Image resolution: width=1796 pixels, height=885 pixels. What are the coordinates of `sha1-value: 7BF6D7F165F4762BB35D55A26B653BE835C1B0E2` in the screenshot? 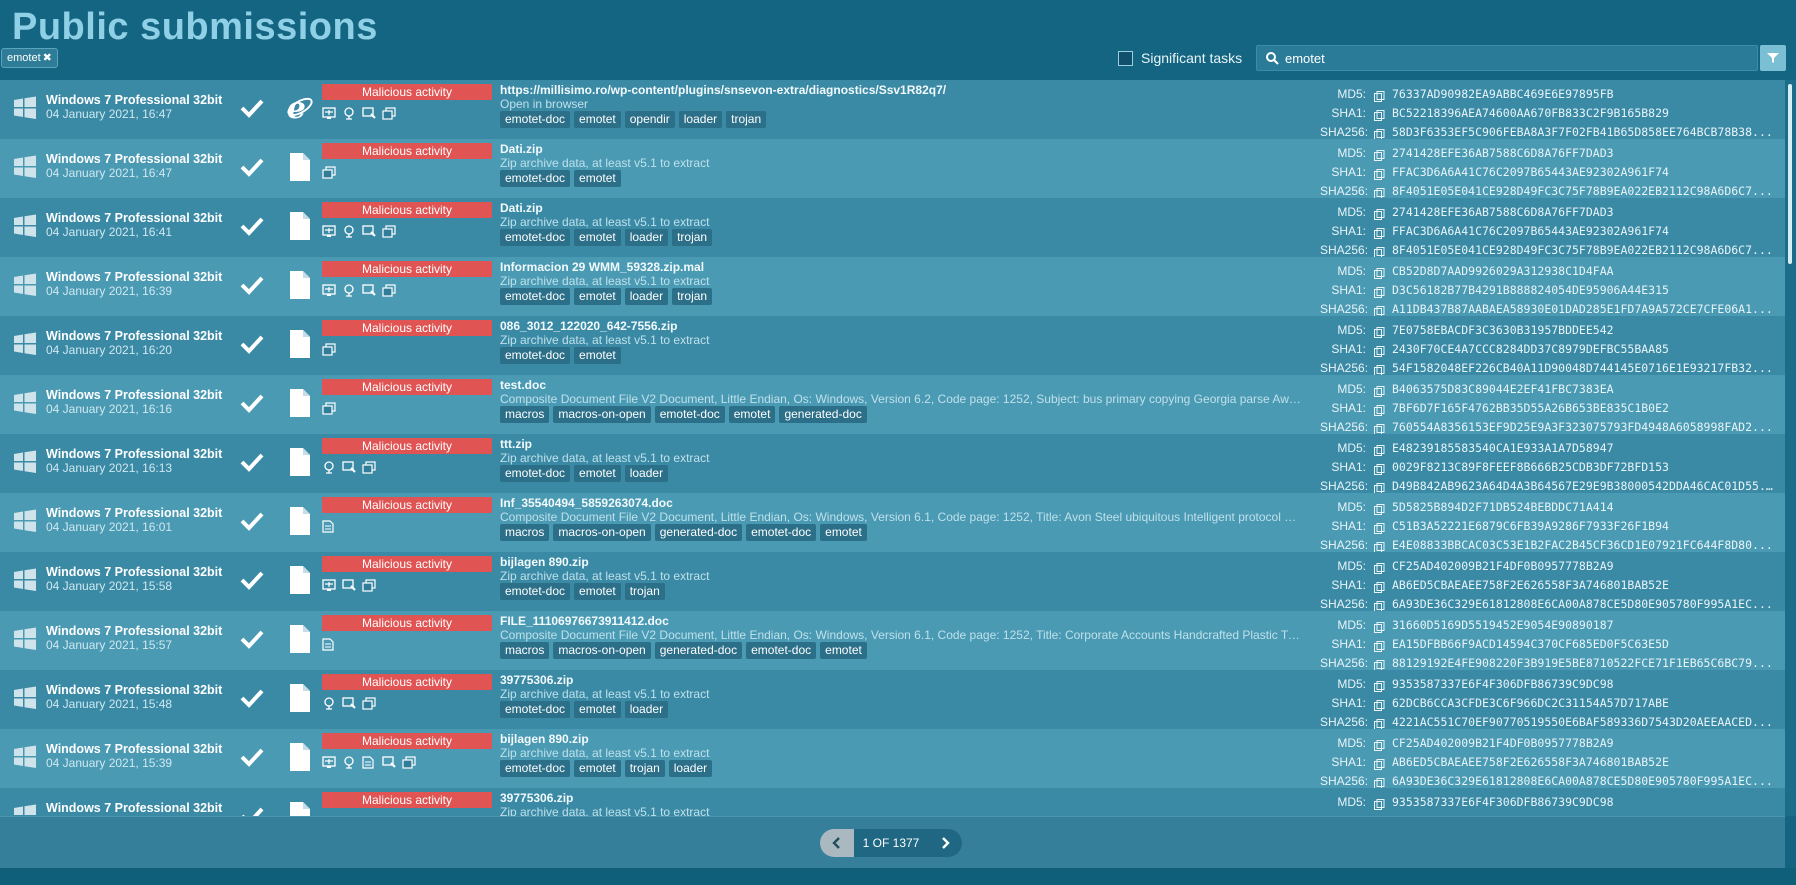 It's located at (1583, 408).